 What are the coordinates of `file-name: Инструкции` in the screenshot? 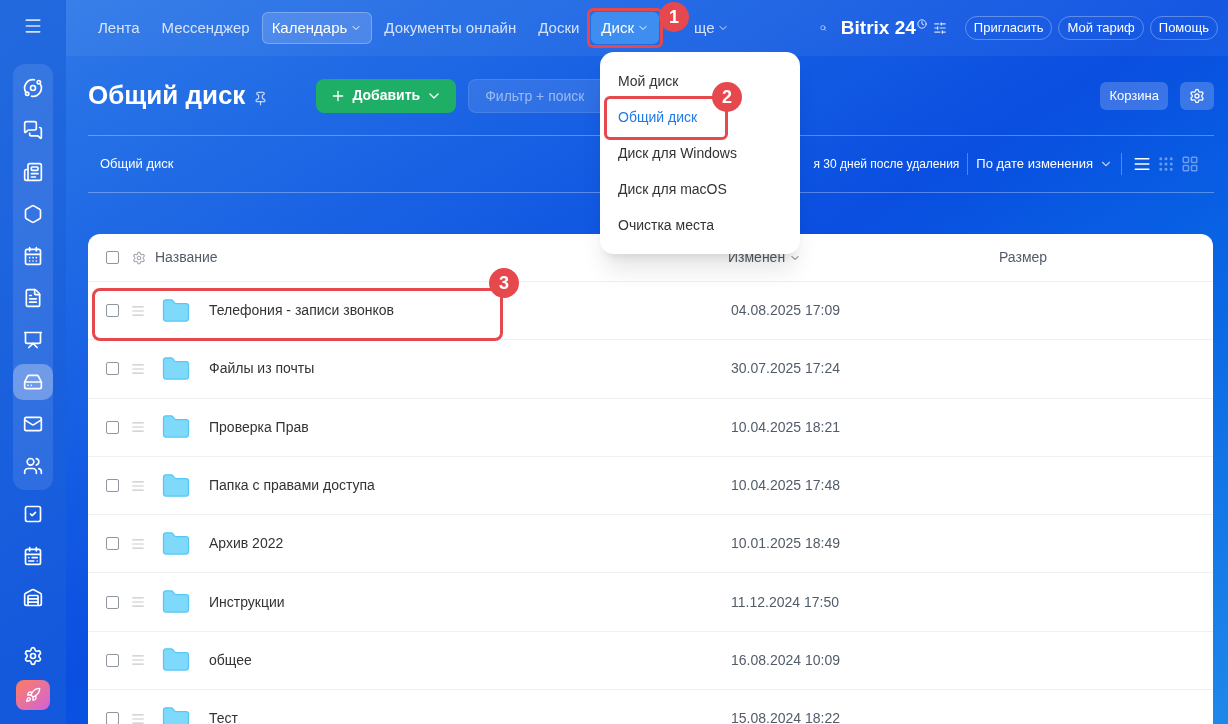 It's located at (247, 601).